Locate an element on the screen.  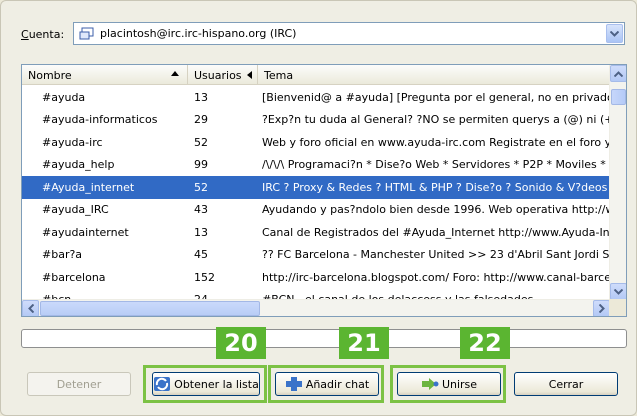
account-value: placintosh@irc.irc-hispano.org (IRC) is located at coordinates (198, 33).